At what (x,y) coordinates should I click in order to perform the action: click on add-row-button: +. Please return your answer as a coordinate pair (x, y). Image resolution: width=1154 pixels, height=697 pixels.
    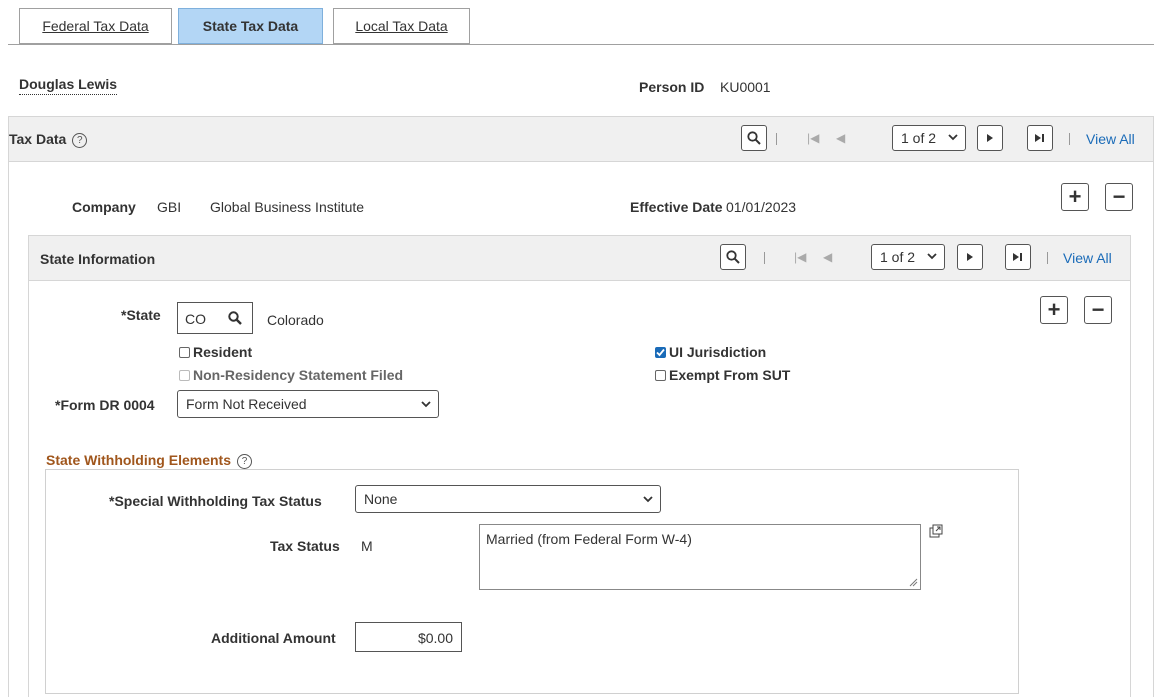
    Looking at the image, I should click on (1075, 197).